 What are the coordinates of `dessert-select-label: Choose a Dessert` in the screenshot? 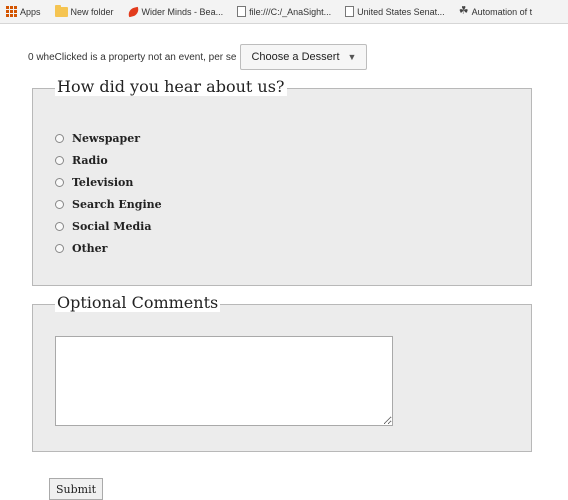 It's located at (295, 57).